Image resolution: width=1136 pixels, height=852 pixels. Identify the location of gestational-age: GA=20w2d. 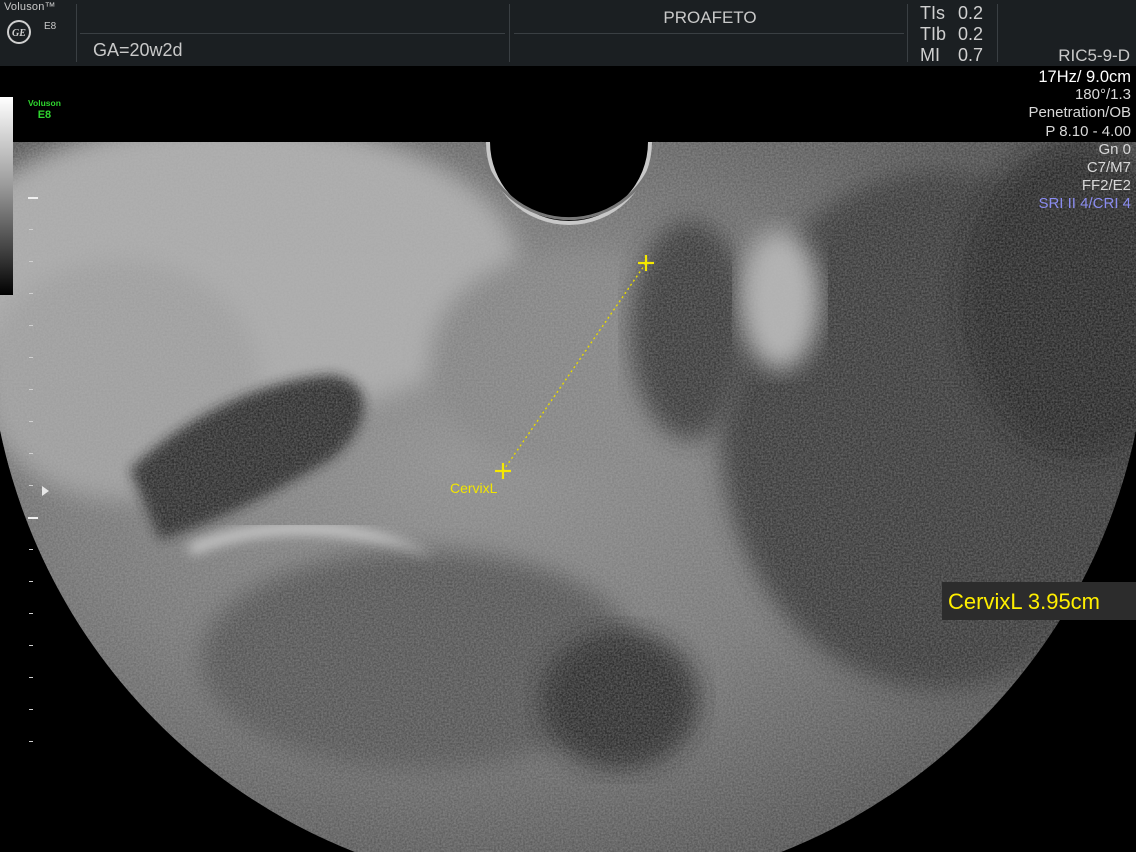
(138, 50).